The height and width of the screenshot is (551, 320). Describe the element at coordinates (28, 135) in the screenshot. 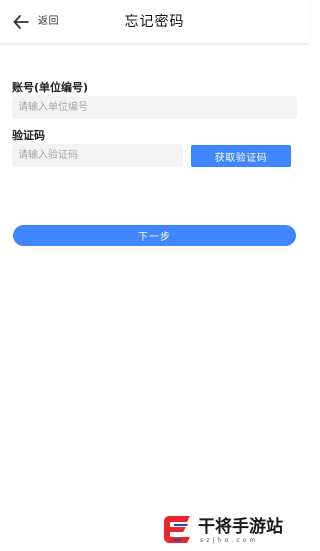

I see `verification-code-label: 验证码` at that location.